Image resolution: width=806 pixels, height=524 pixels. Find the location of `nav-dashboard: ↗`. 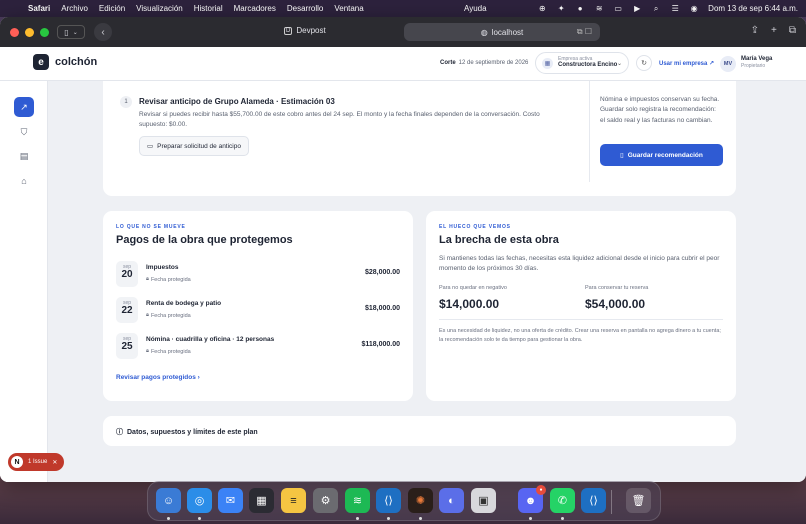

nav-dashboard: ↗ is located at coordinates (24, 107).